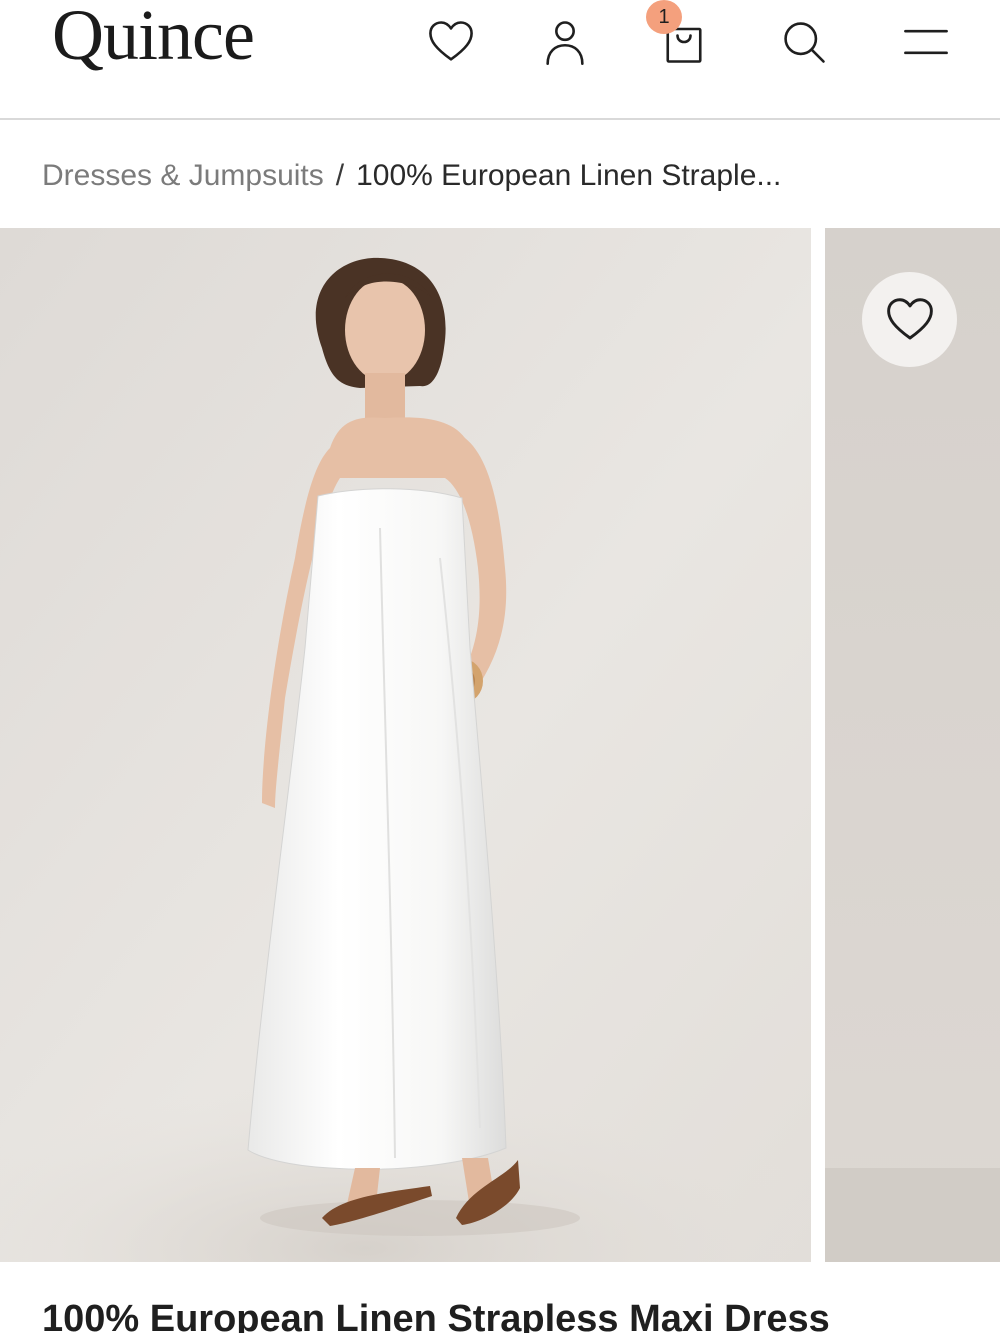 This screenshot has height=1333, width=1000. Describe the element at coordinates (500, 60) in the screenshot. I see `site-header: Quince 1` at that location.